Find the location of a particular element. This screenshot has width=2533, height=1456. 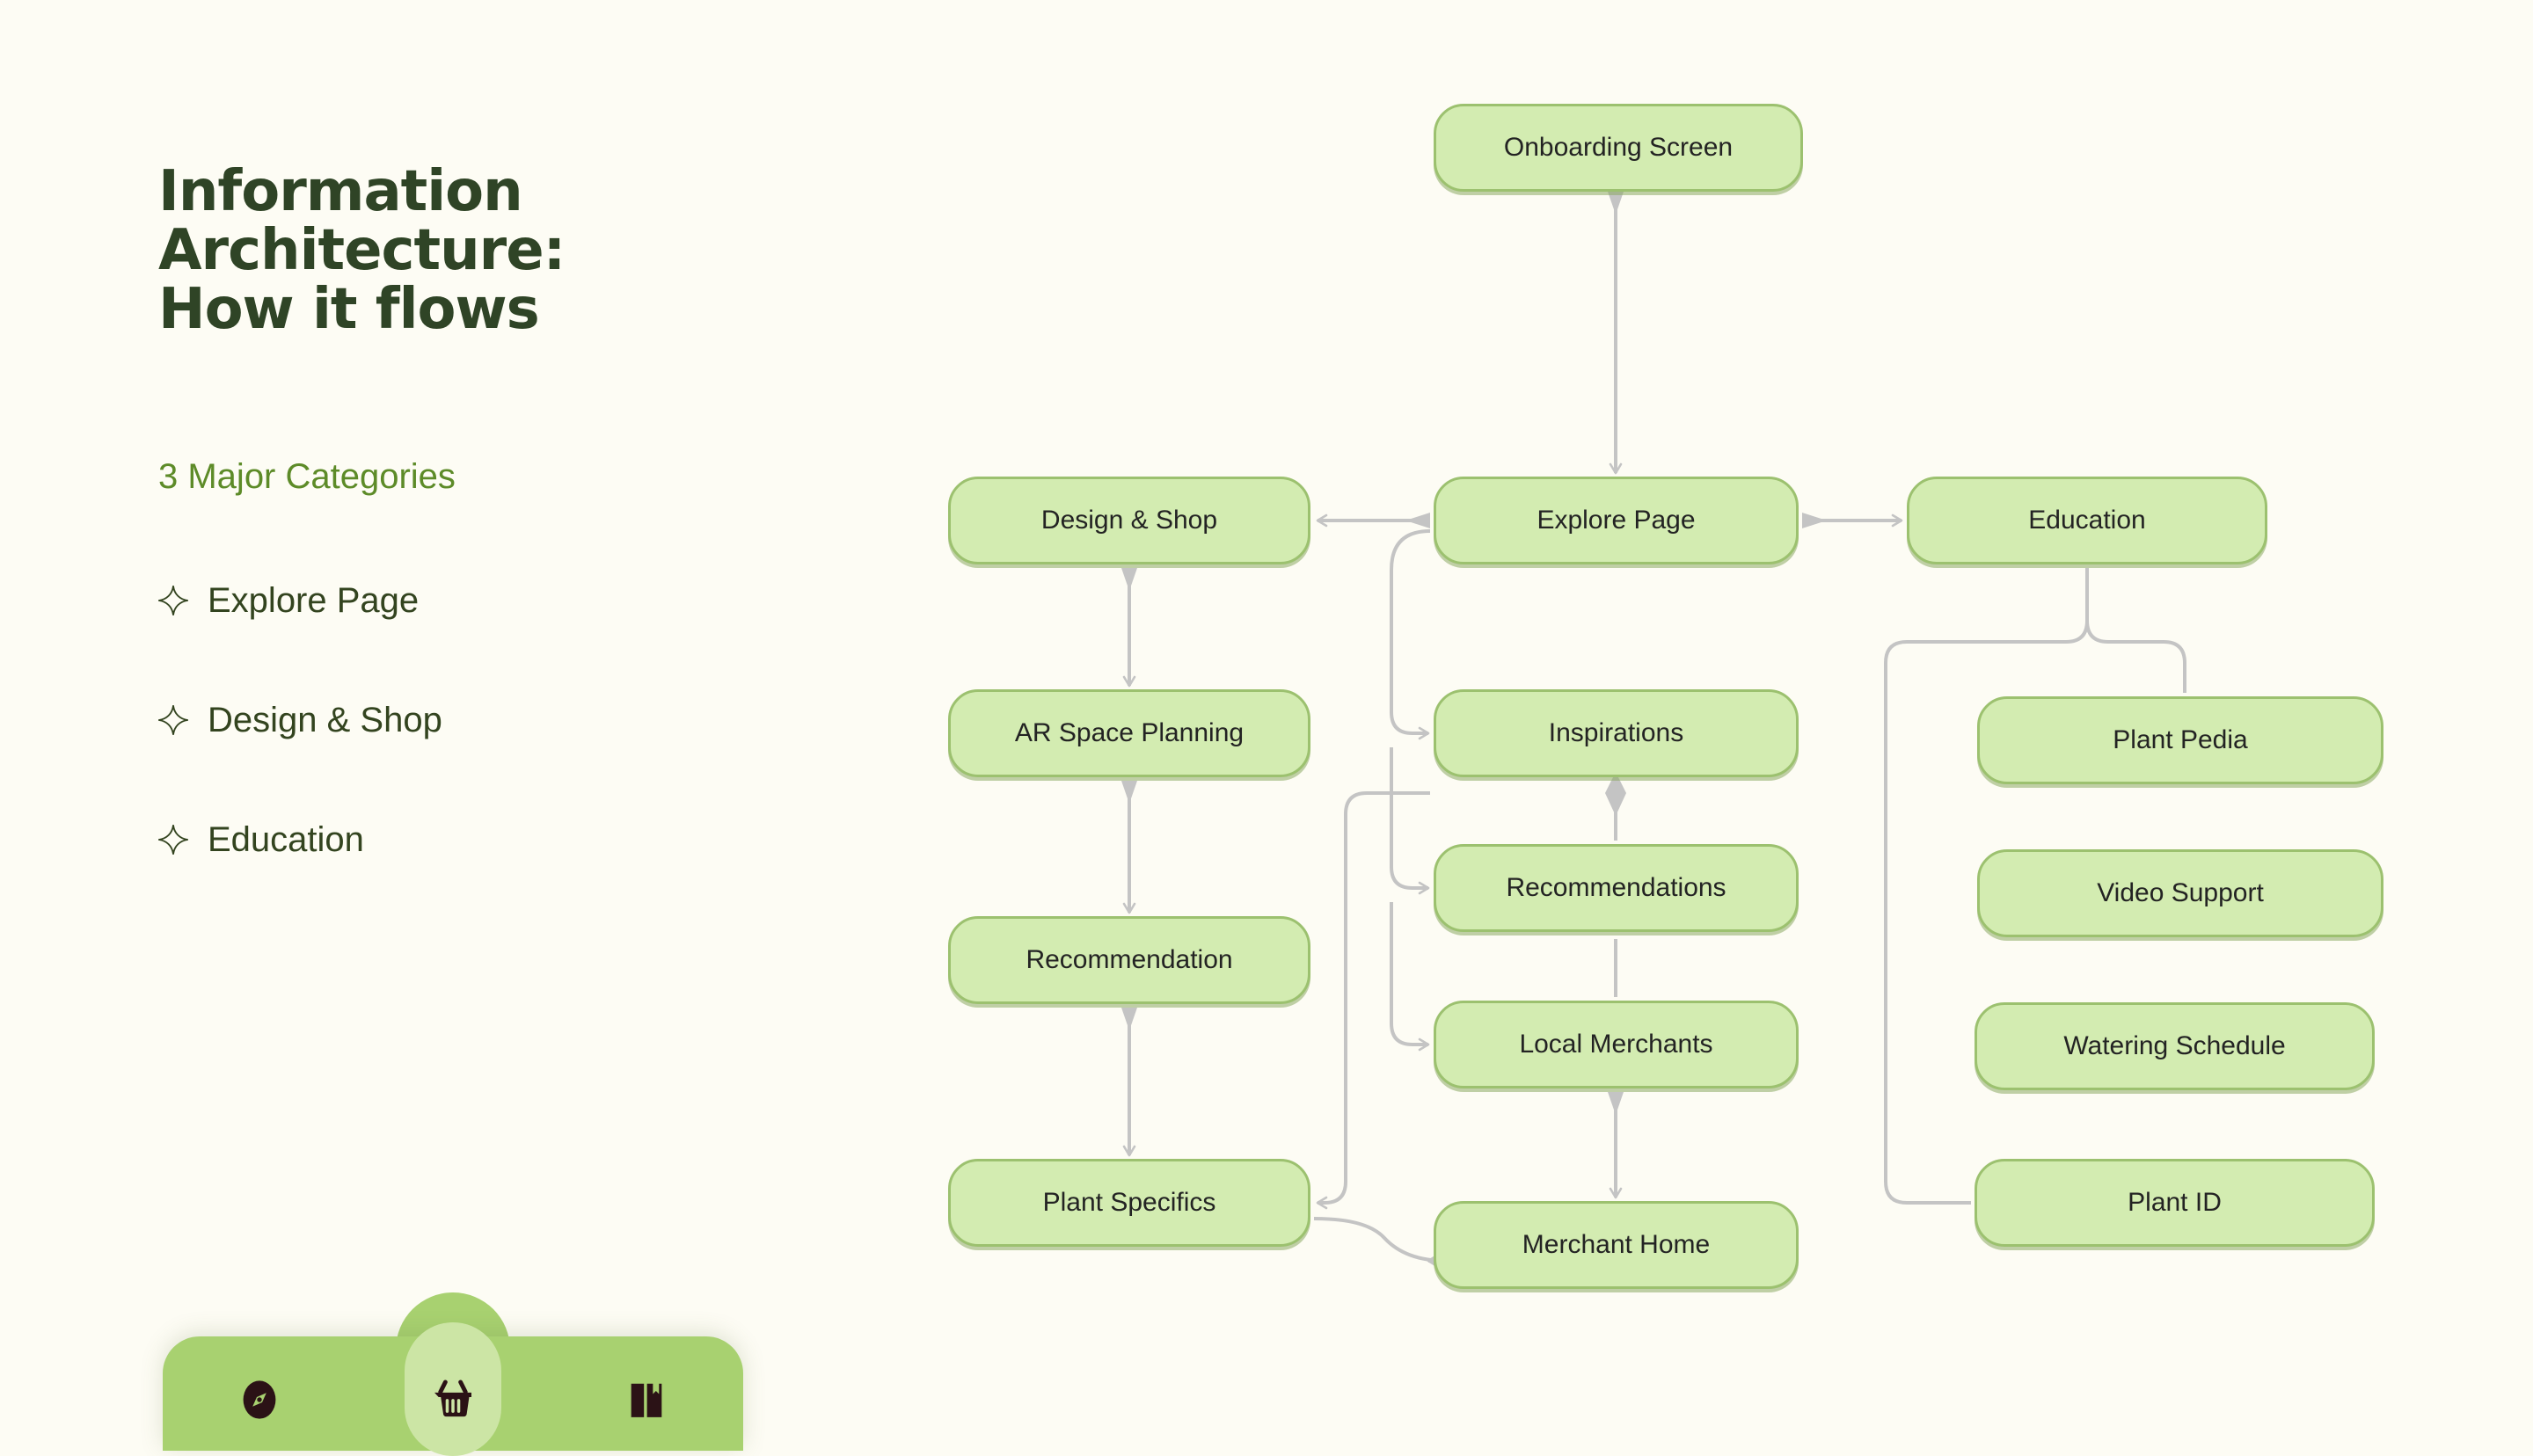

node-design-and-shop: Design & Shop is located at coordinates (1129, 520).